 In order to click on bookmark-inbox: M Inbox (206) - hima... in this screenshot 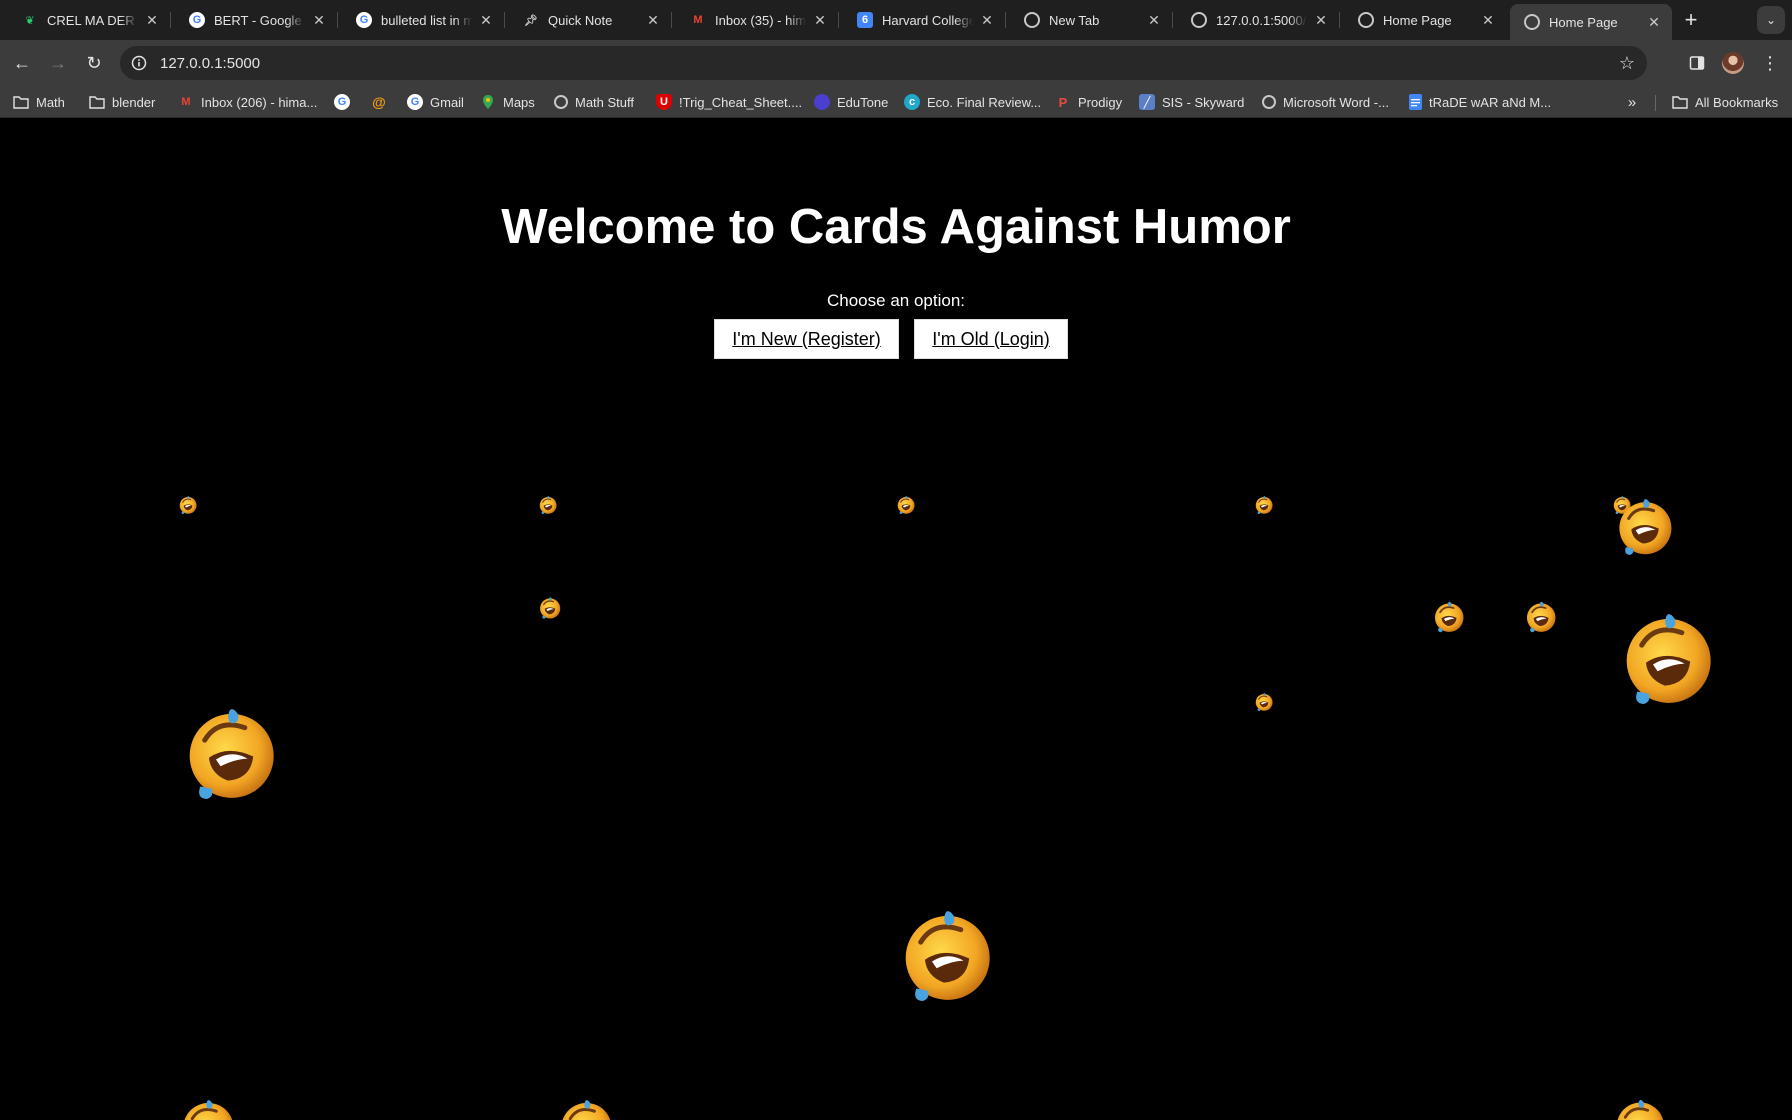, I will do `click(247, 102)`.